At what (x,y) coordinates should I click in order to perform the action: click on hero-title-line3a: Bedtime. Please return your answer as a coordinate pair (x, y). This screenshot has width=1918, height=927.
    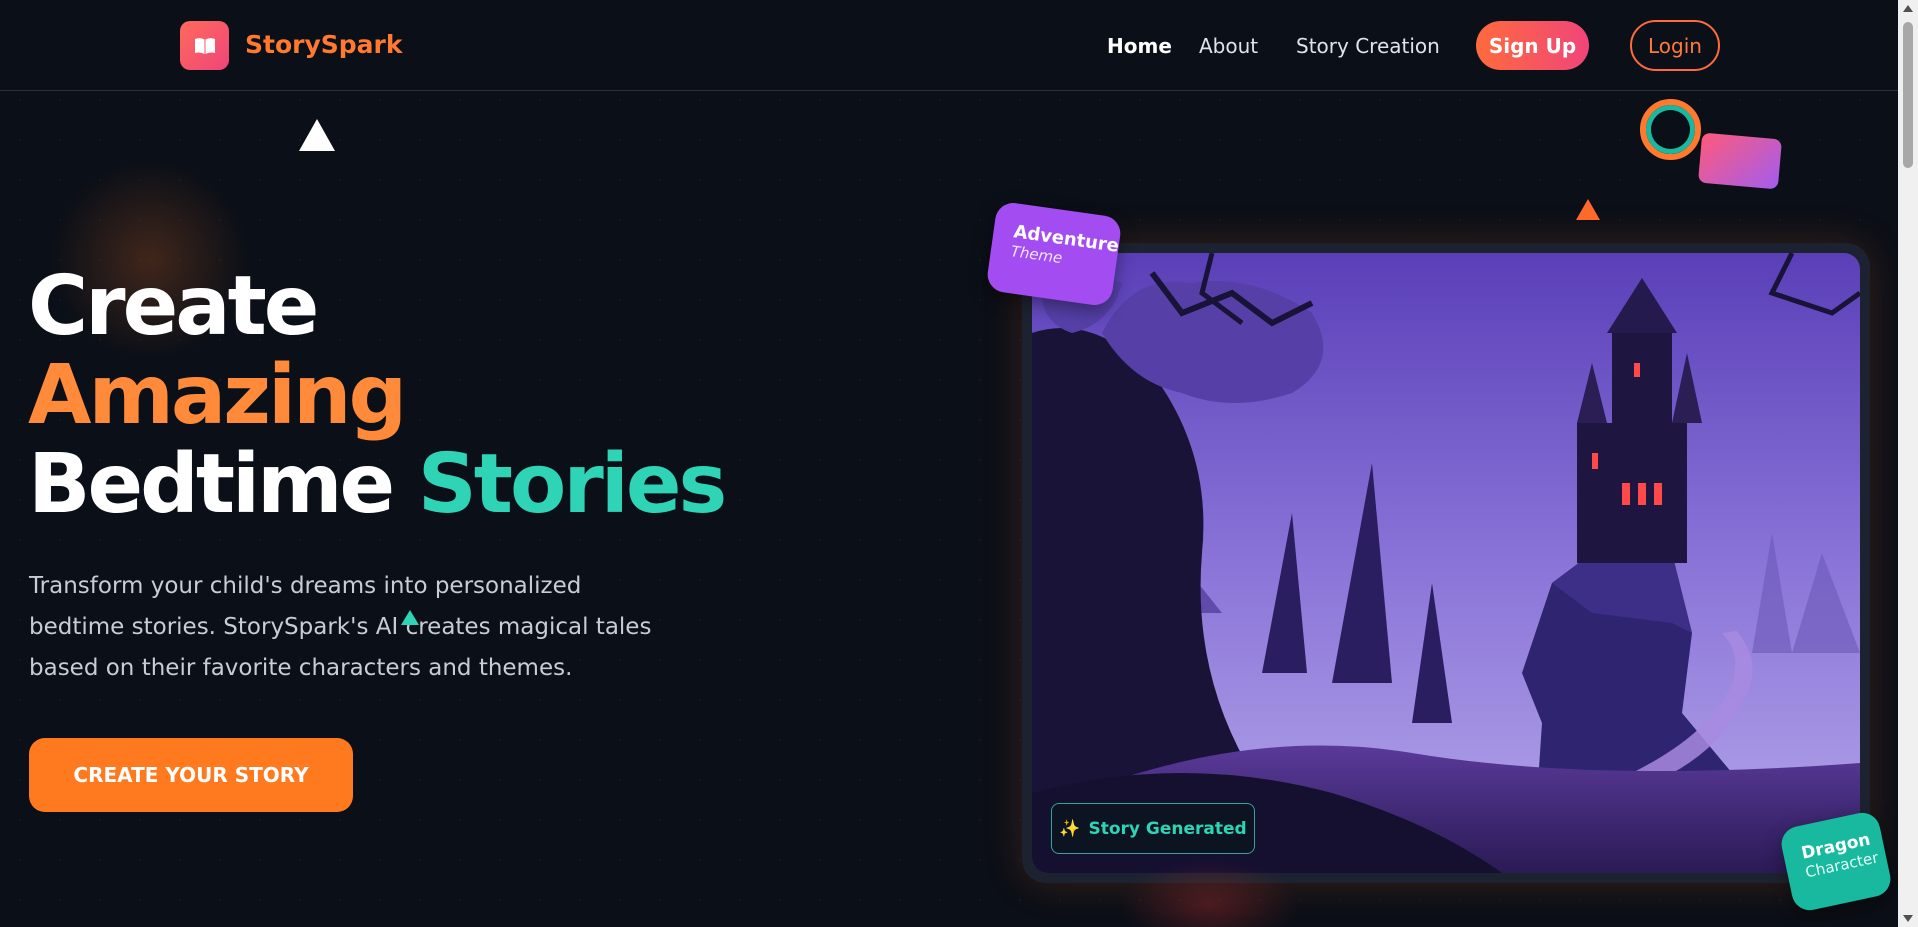
    Looking at the image, I should click on (211, 484).